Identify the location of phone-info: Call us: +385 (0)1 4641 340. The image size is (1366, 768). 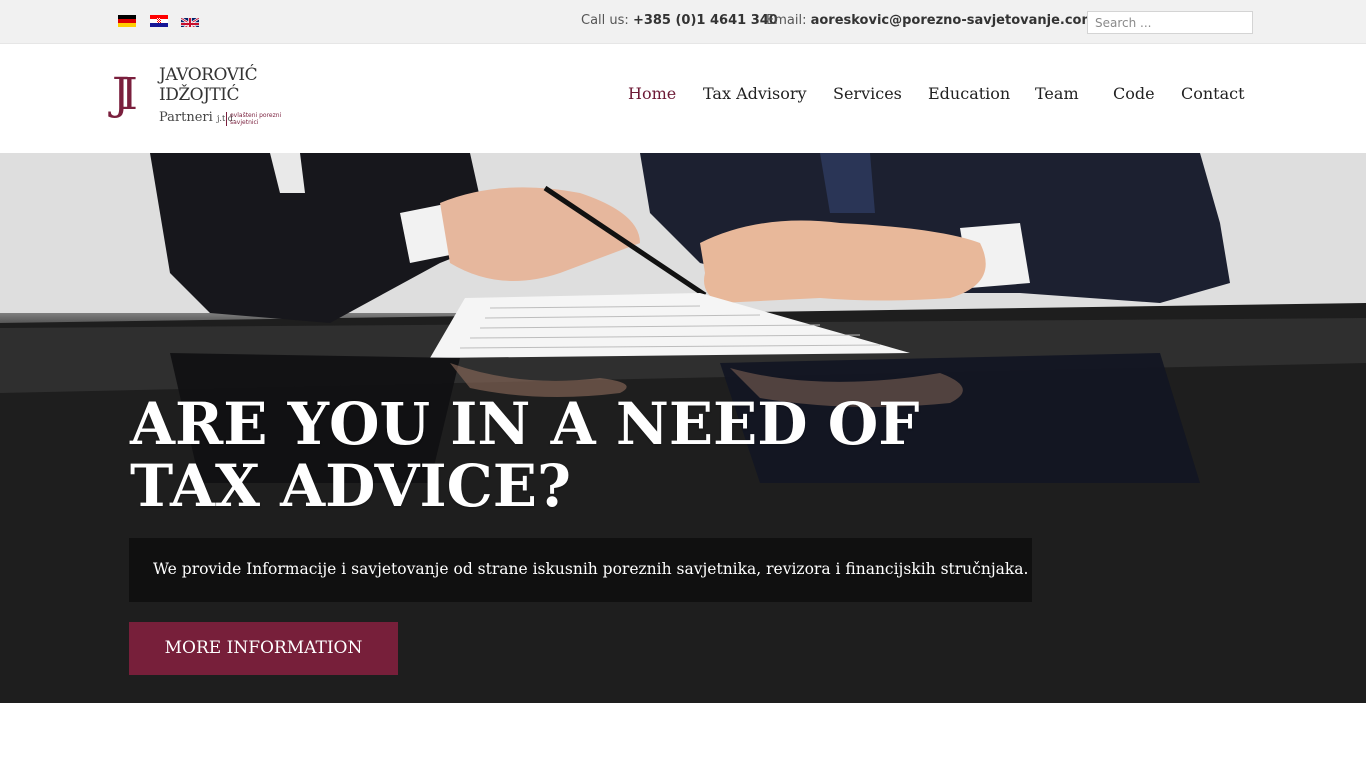
(679, 20).